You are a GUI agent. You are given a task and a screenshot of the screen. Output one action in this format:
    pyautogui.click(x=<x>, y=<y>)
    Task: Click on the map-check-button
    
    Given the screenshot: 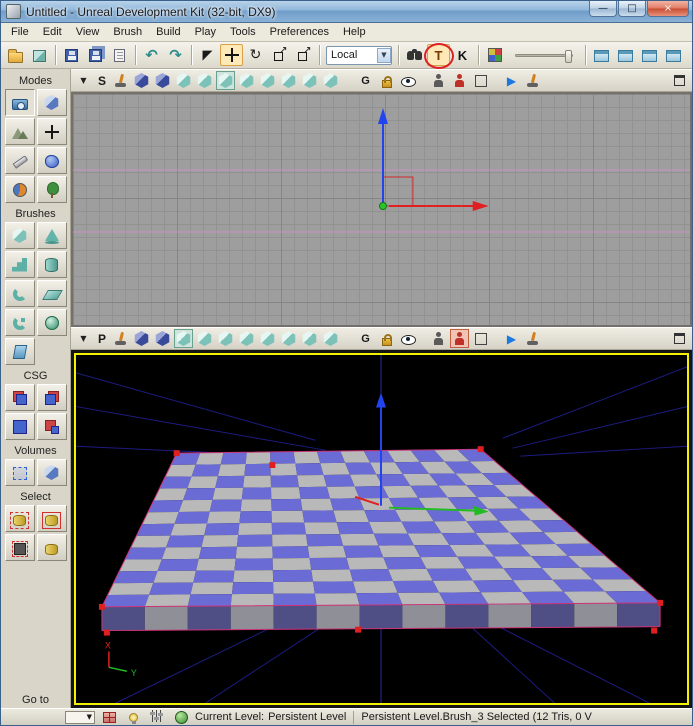 What is the action you would take?
    pyautogui.click(x=109, y=717)
    